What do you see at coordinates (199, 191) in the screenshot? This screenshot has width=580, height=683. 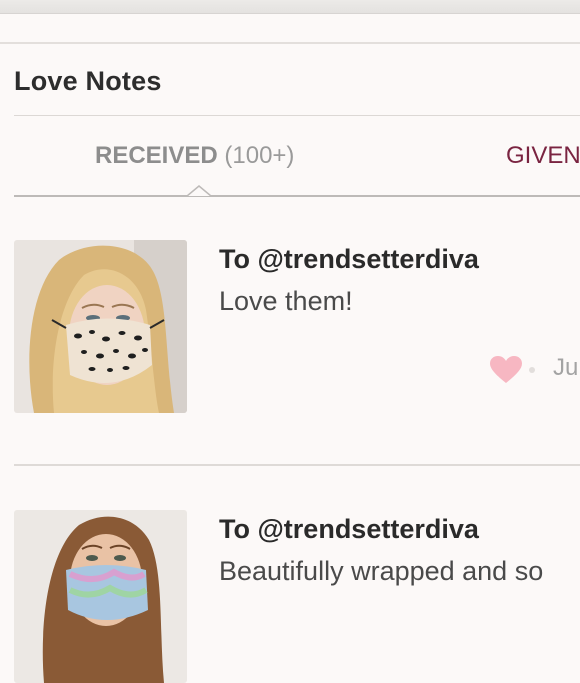 I see `active-tab-caret-icon` at bounding box center [199, 191].